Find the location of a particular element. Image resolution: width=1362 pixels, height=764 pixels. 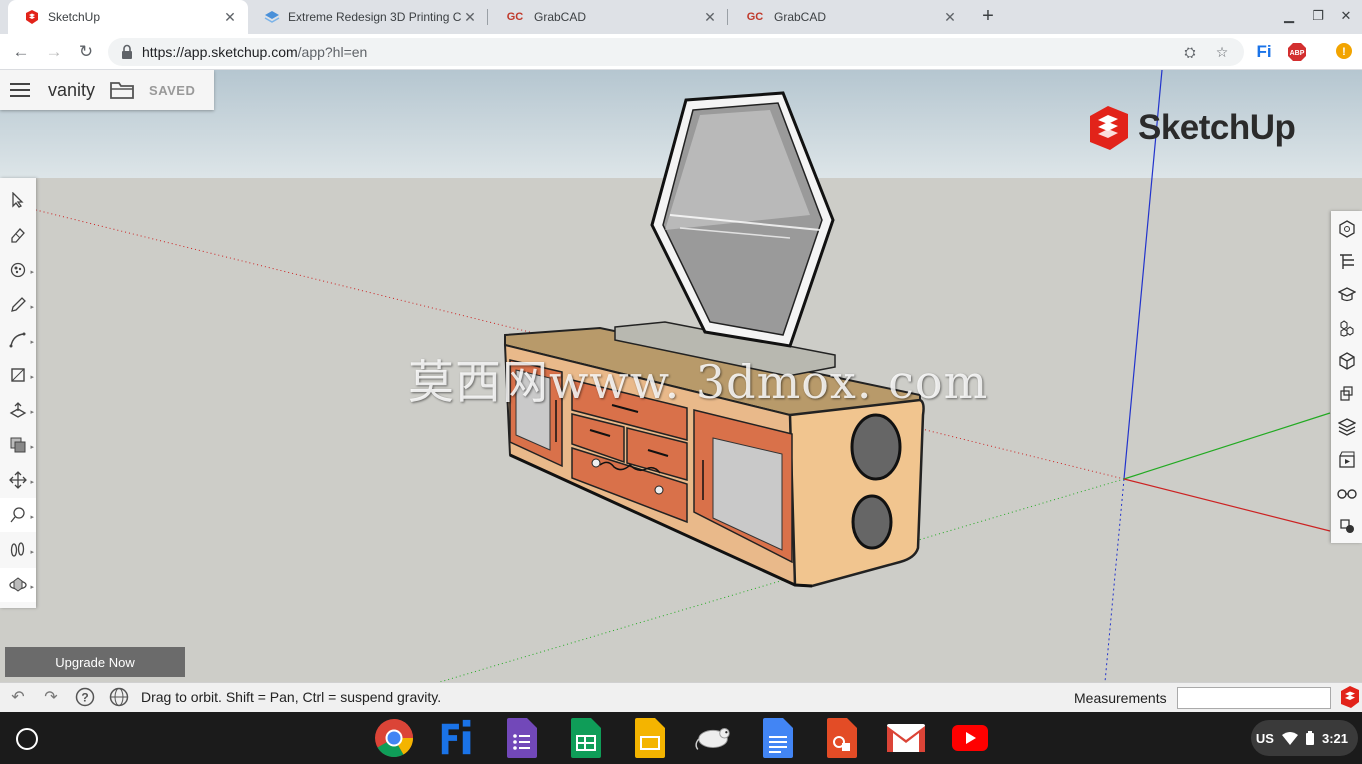

right-panel-toolbar is located at coordinates (1346, 377).